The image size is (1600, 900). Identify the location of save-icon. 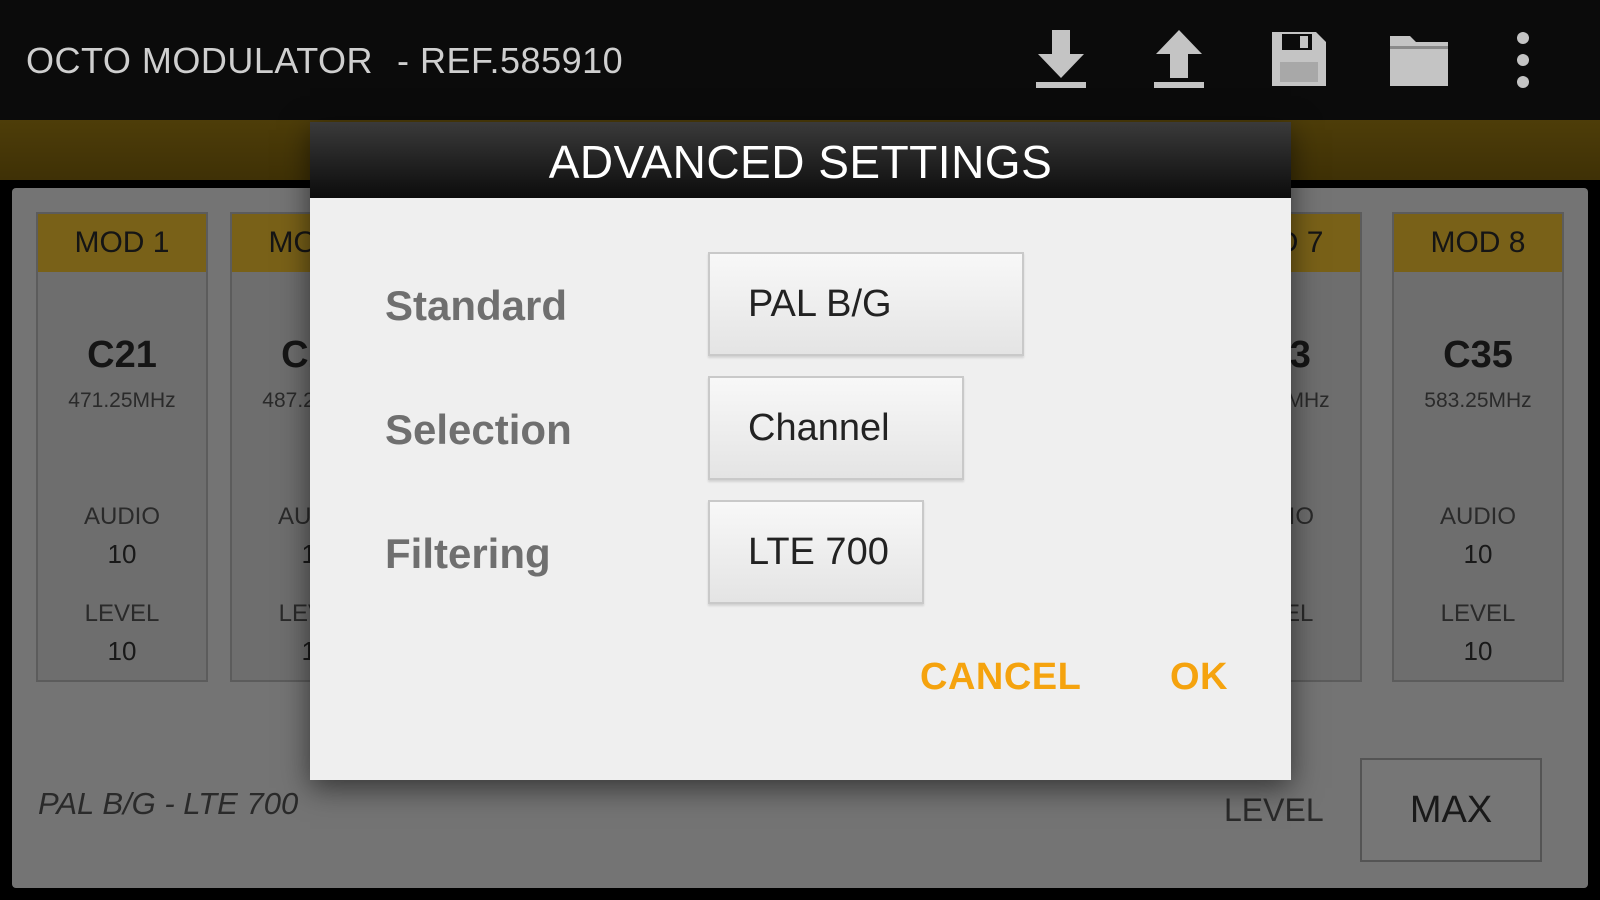
(1299, 59).